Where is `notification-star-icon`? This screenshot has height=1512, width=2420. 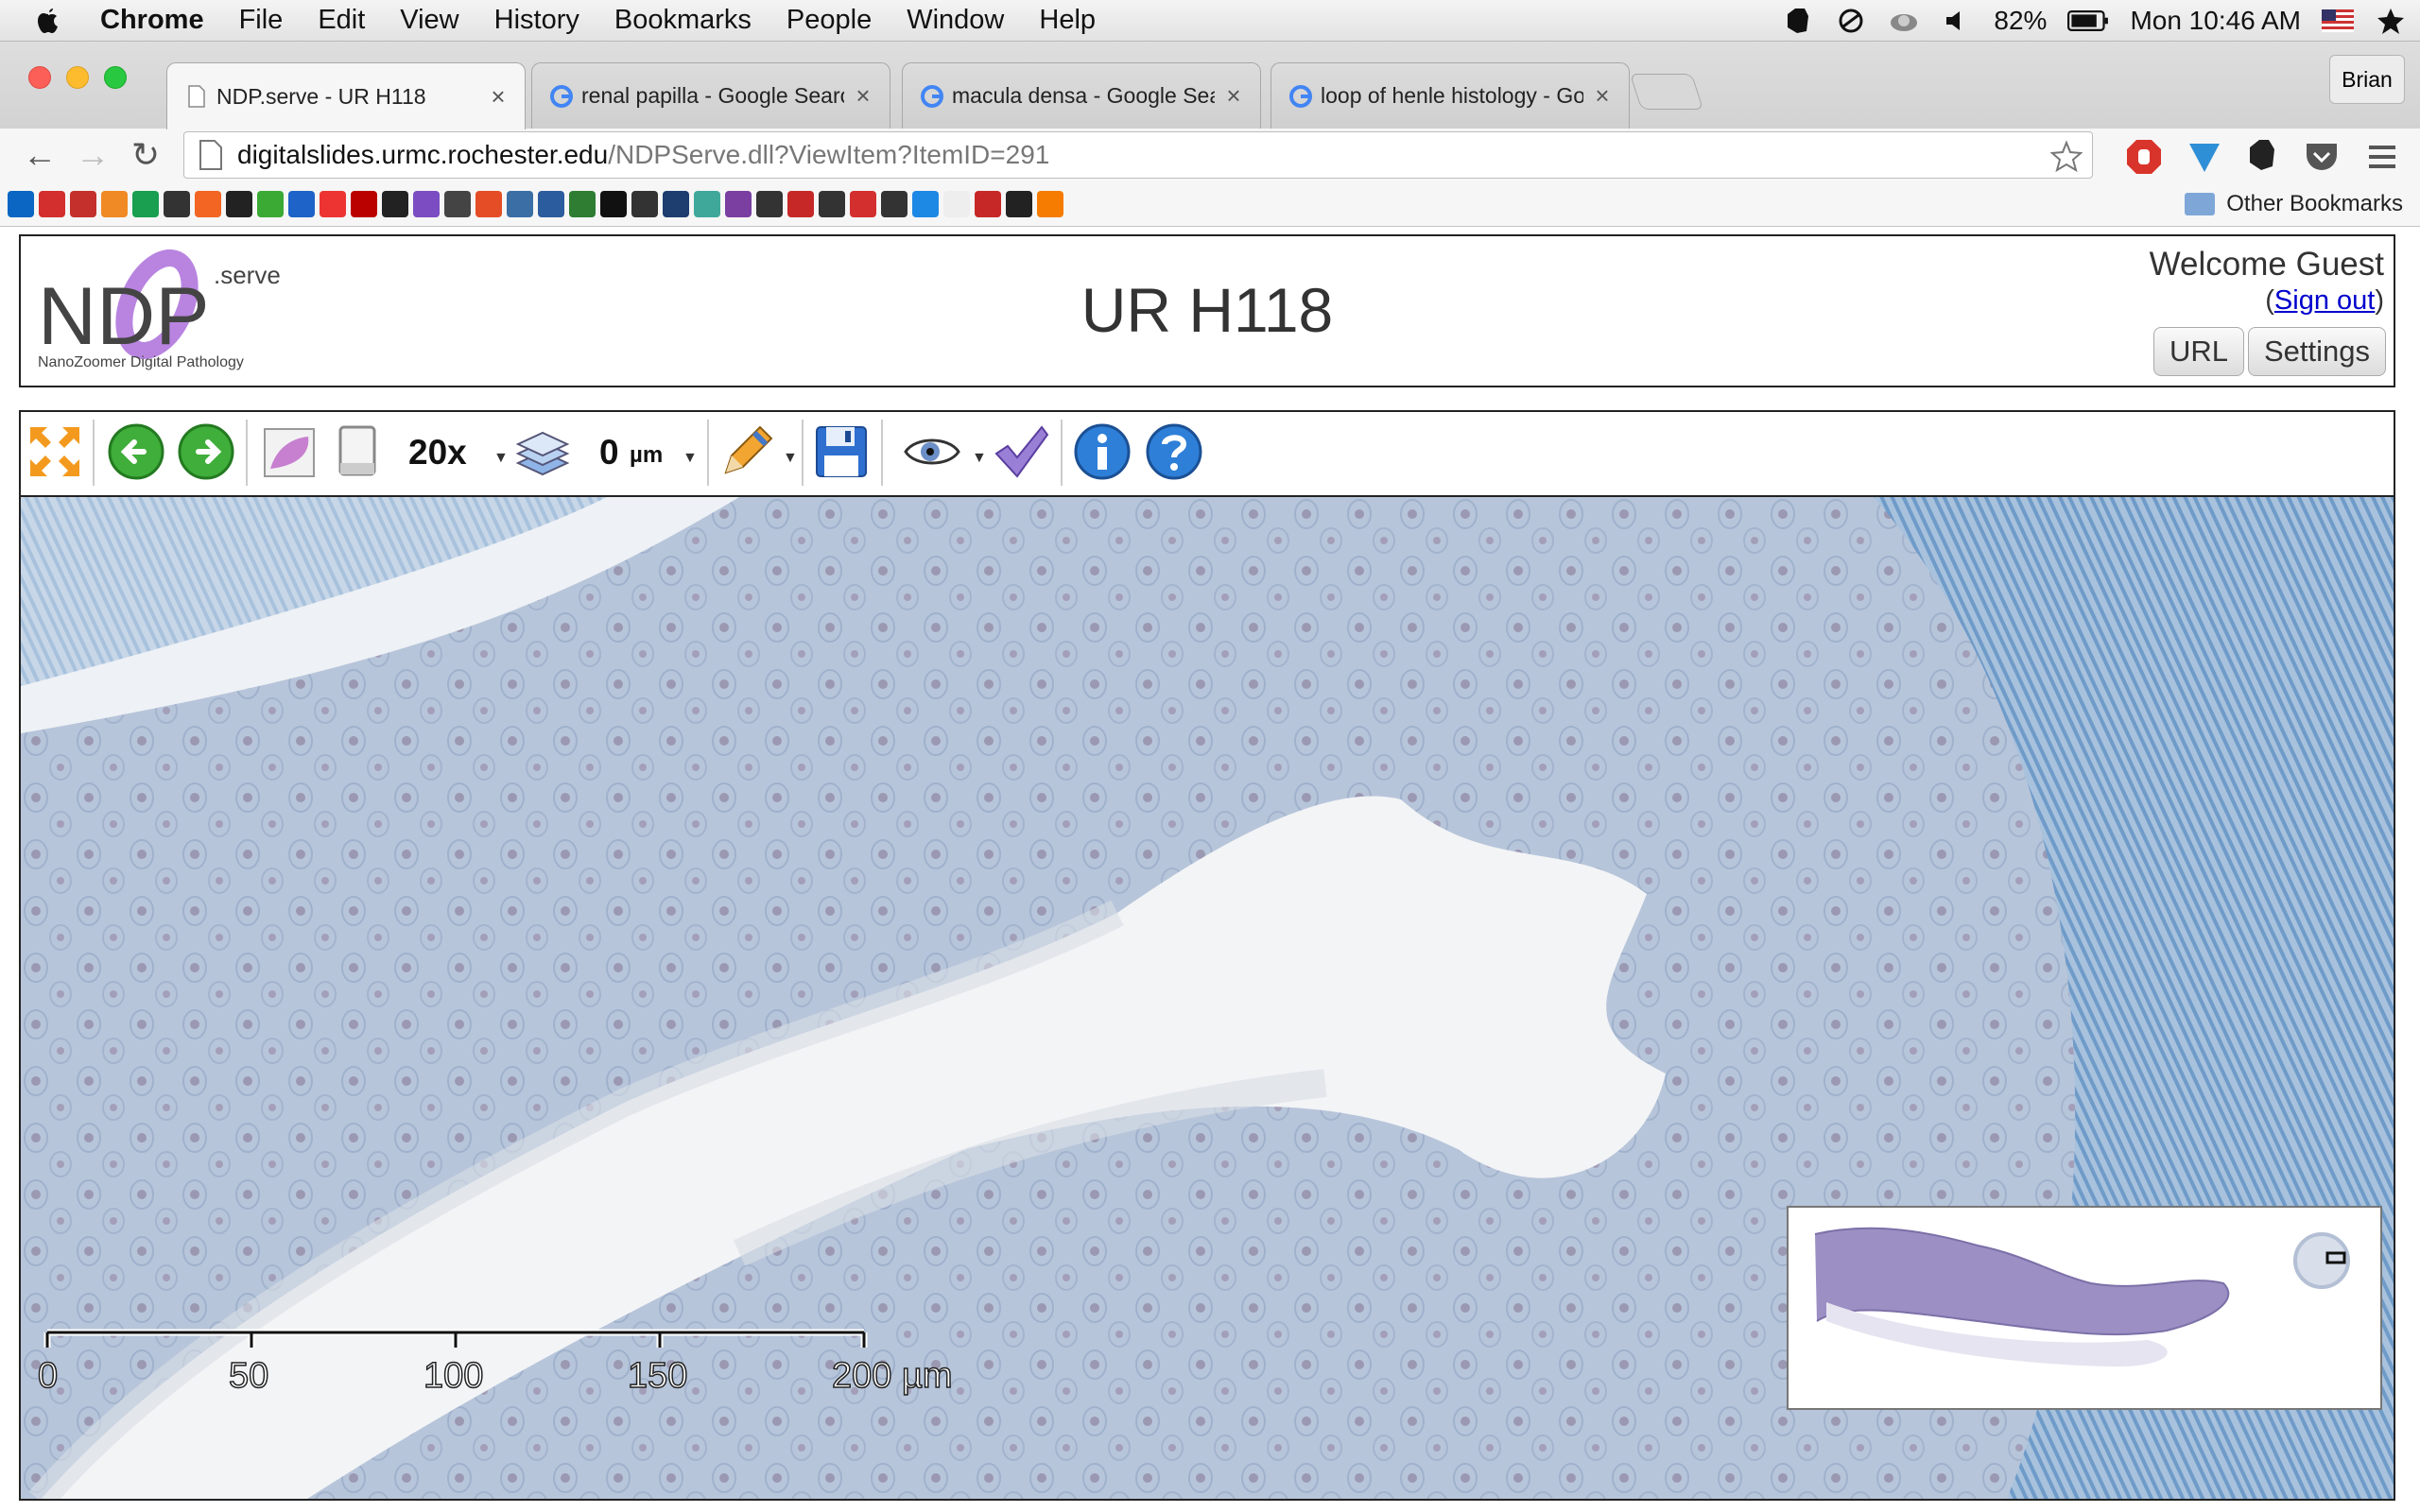
notification-star-icon is located at coordinates (2391, 21).